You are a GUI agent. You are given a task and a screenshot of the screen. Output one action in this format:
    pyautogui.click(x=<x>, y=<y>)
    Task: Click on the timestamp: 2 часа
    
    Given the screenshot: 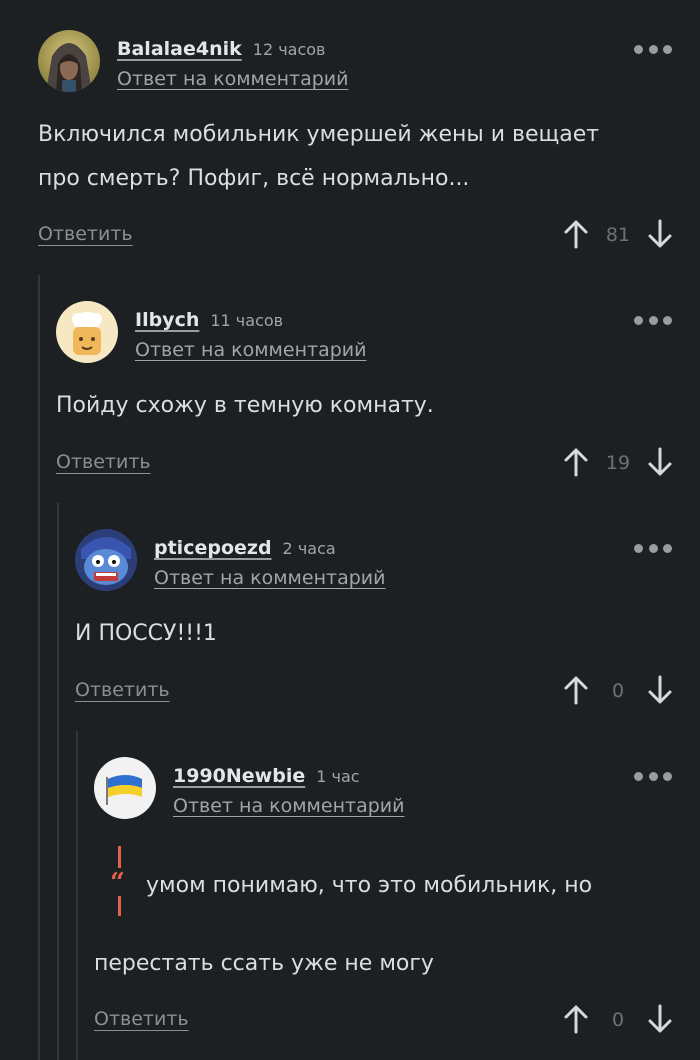 What is the action you would take?
    pyautogui.click(x=309, y=548)
    